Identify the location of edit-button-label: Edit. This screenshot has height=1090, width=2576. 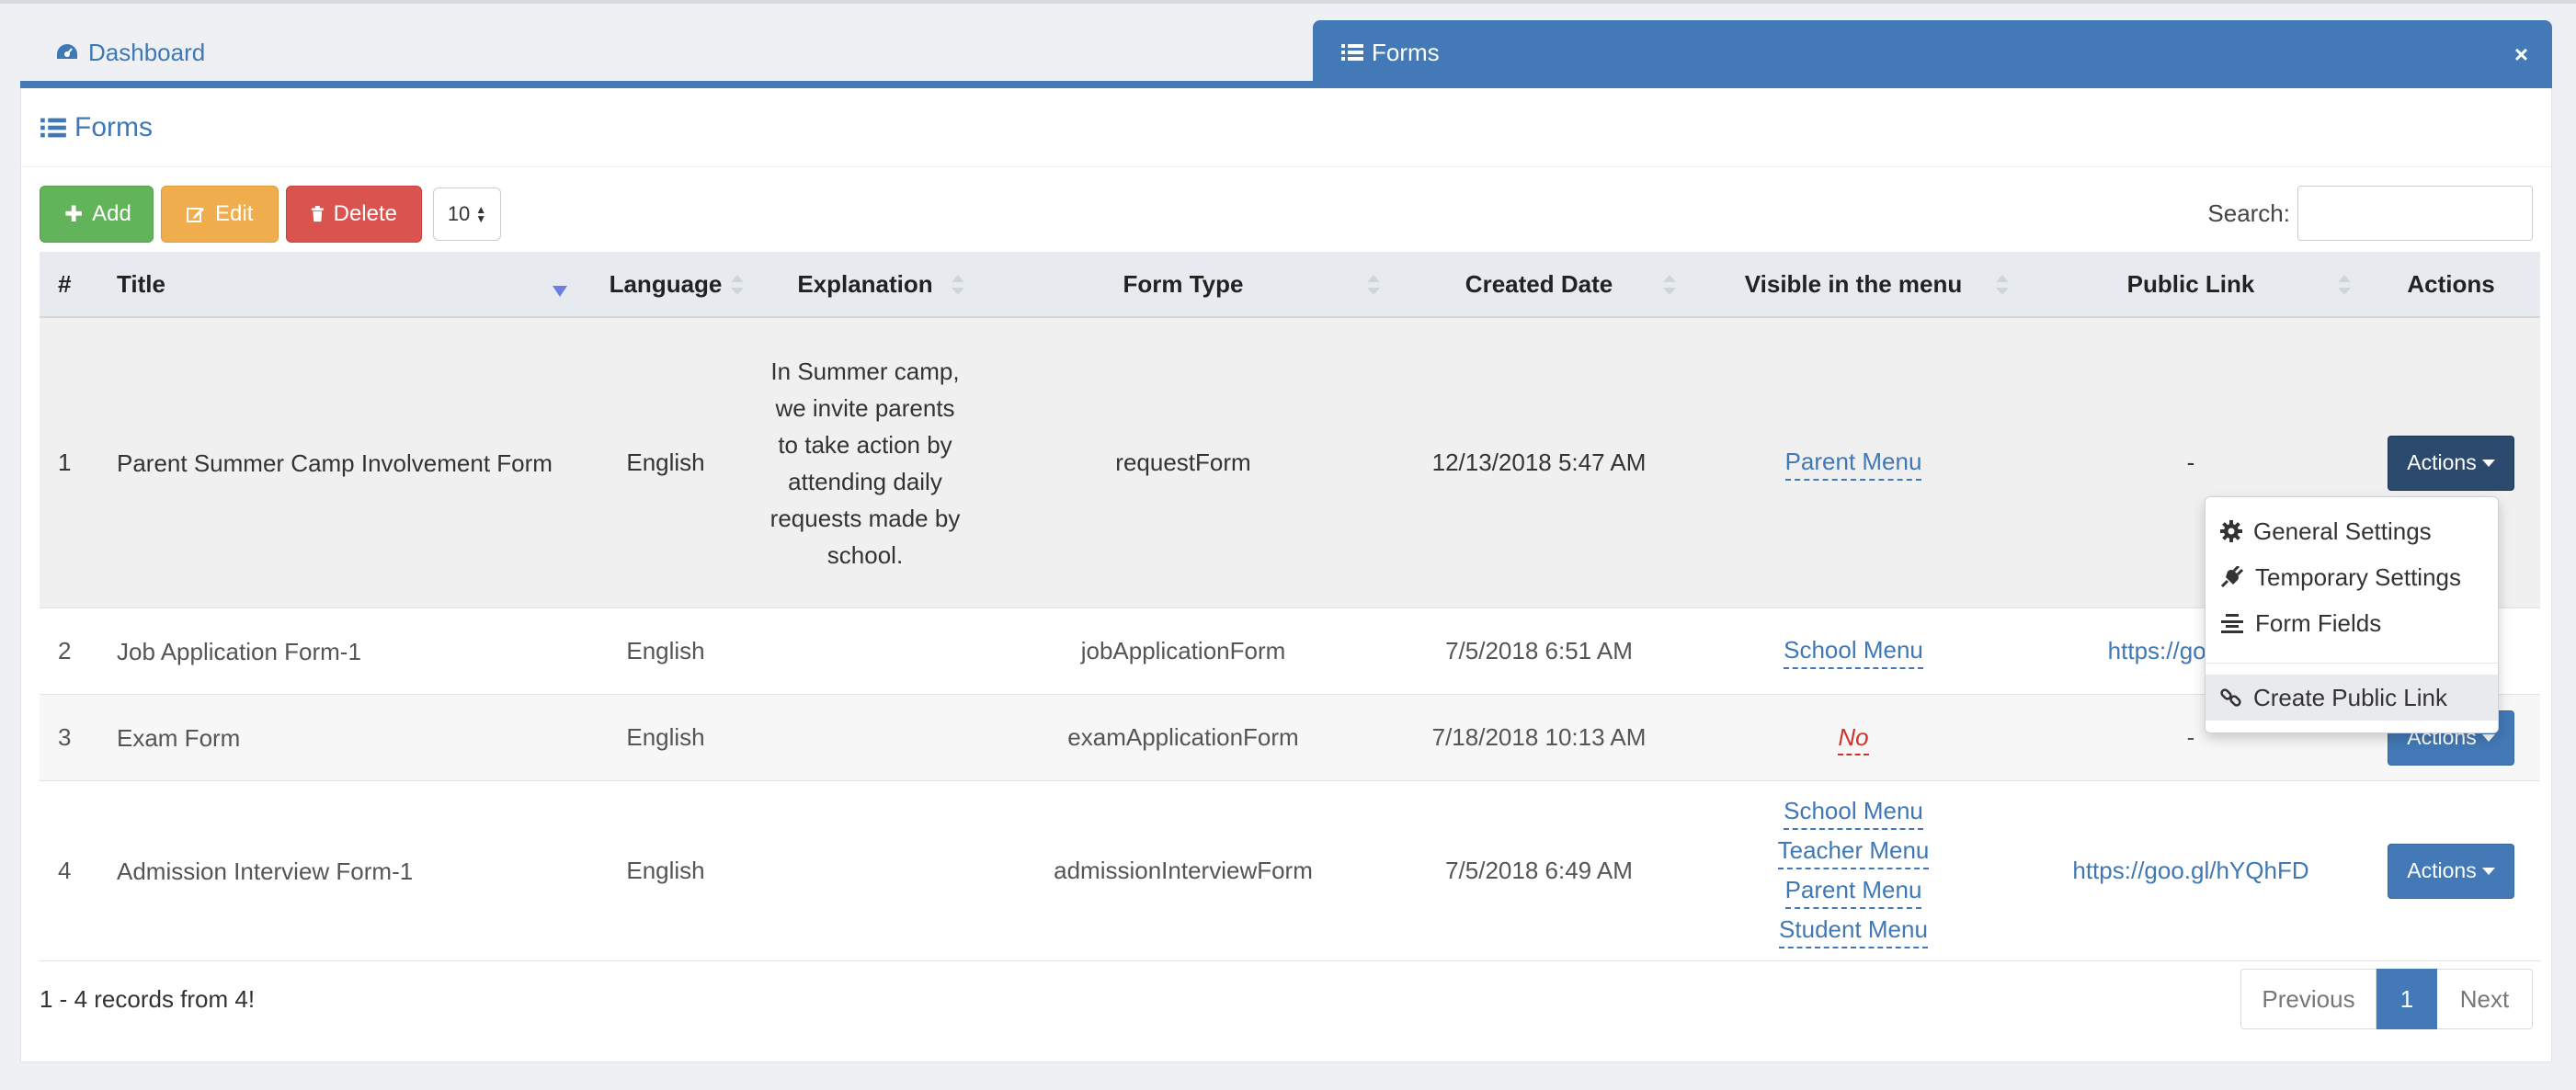
(234, 213).